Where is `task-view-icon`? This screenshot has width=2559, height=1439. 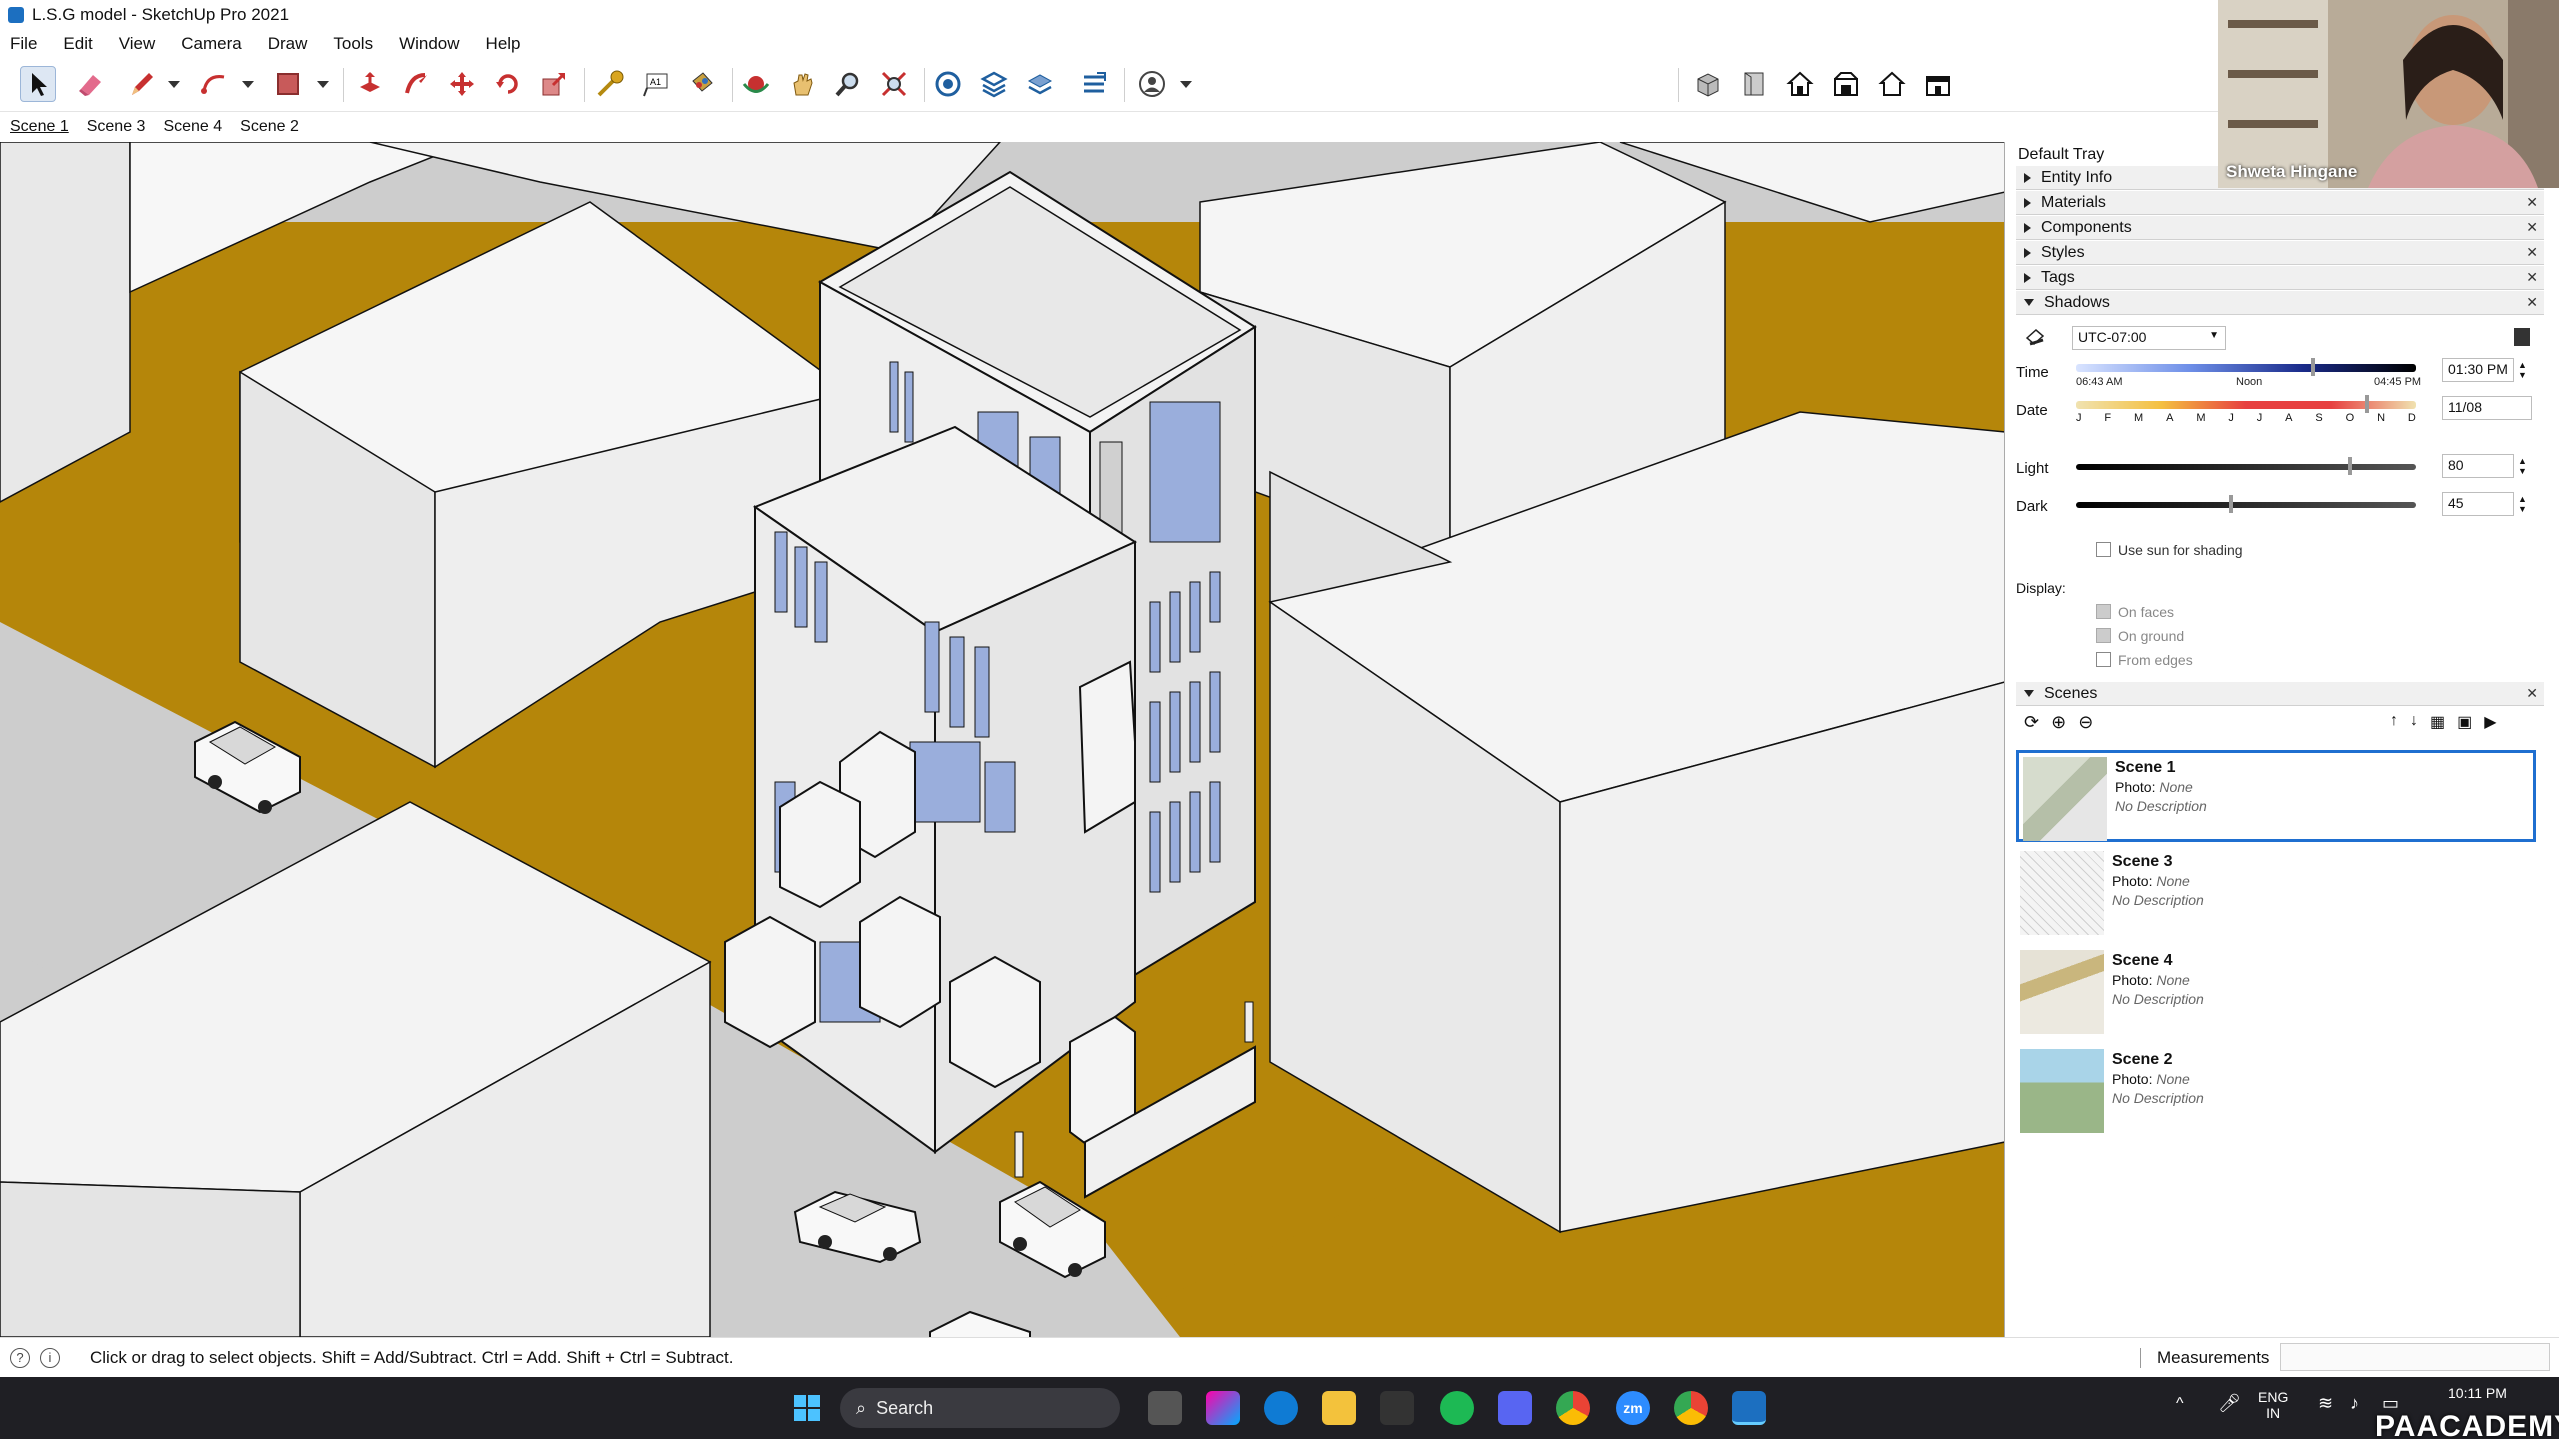 task-view-icon is located at coordinates (1165, 1408).